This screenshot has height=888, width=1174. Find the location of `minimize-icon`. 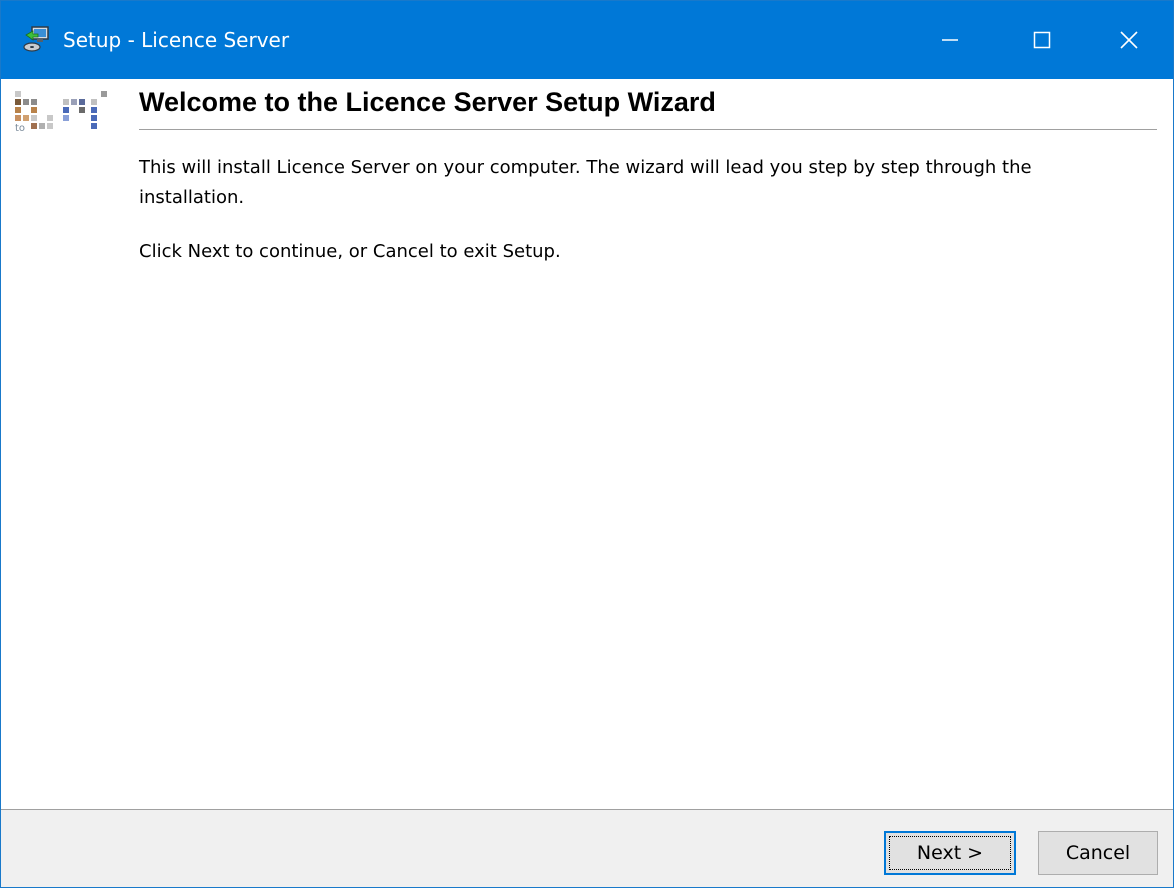

minimize-icon is located at coordinates (950, 40).